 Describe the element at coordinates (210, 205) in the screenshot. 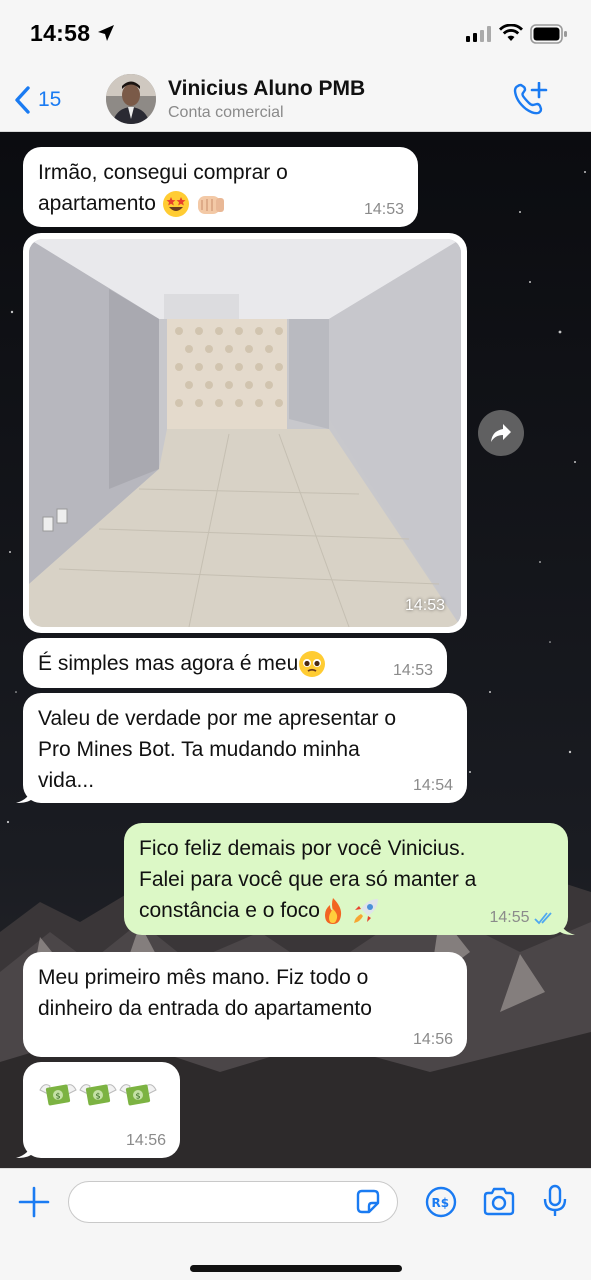

I see `fist-bump-emoji-icon` at that location.